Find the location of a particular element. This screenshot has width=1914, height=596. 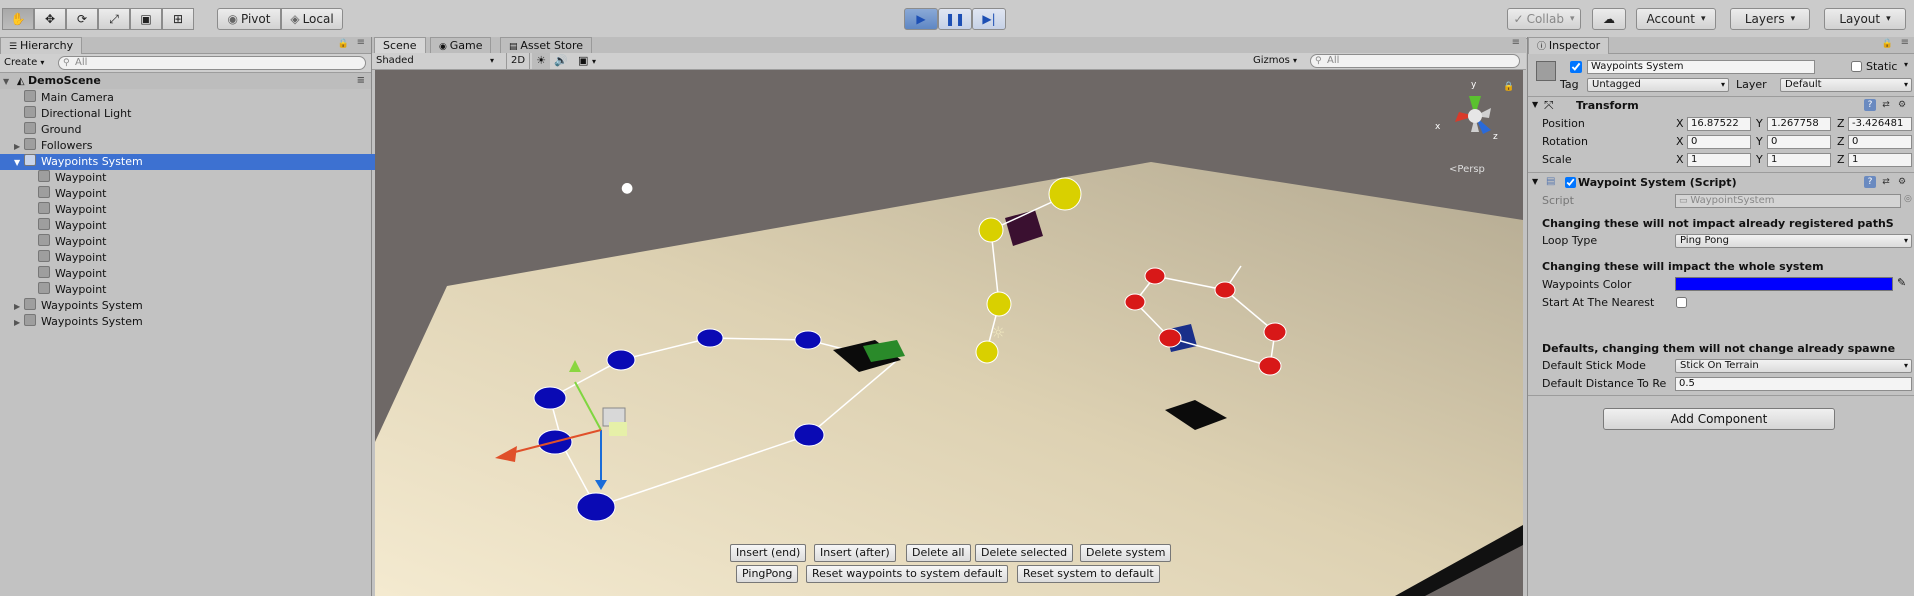

transform-tool-icon: ⊞ is located at coordinates (178, 19).